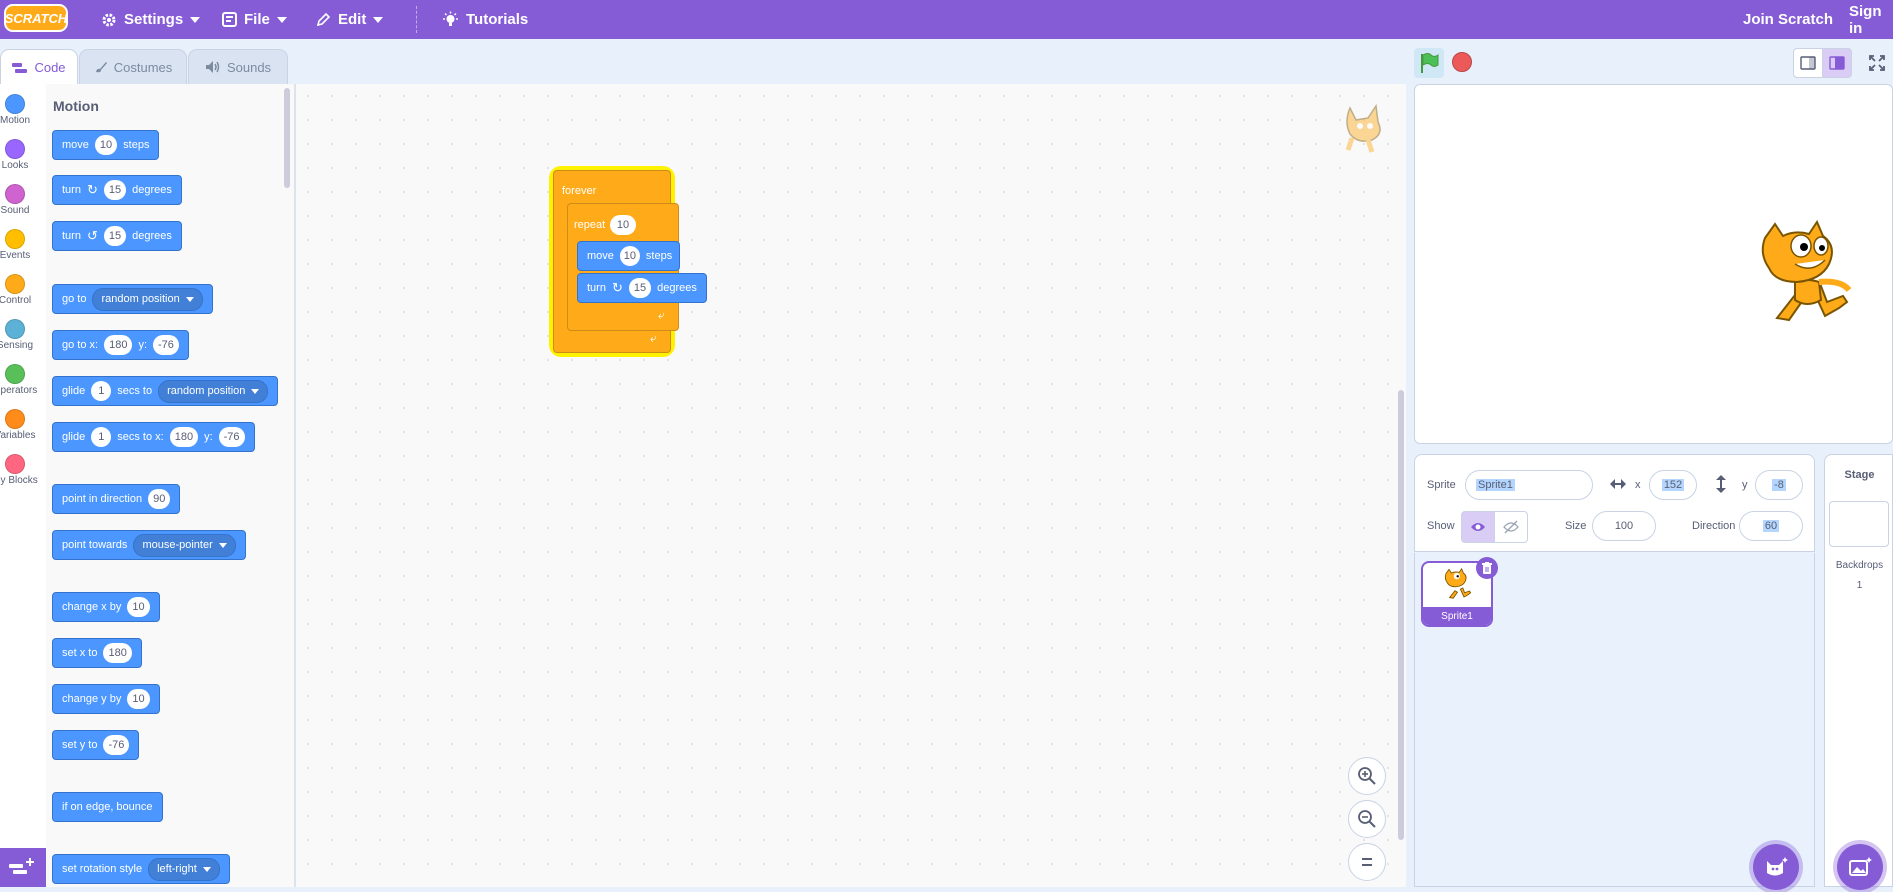  I want to click on rotate-left-icon: ↺, so click(92, 235).